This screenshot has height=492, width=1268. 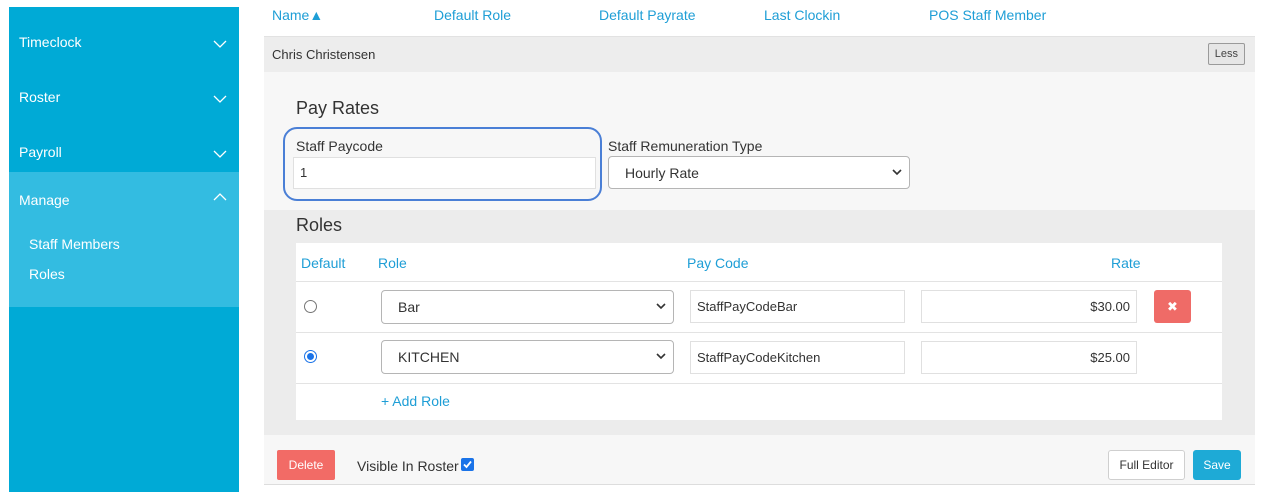 I want to click on pay-rates-title: Pay Rates, so click(x=338, y=108).